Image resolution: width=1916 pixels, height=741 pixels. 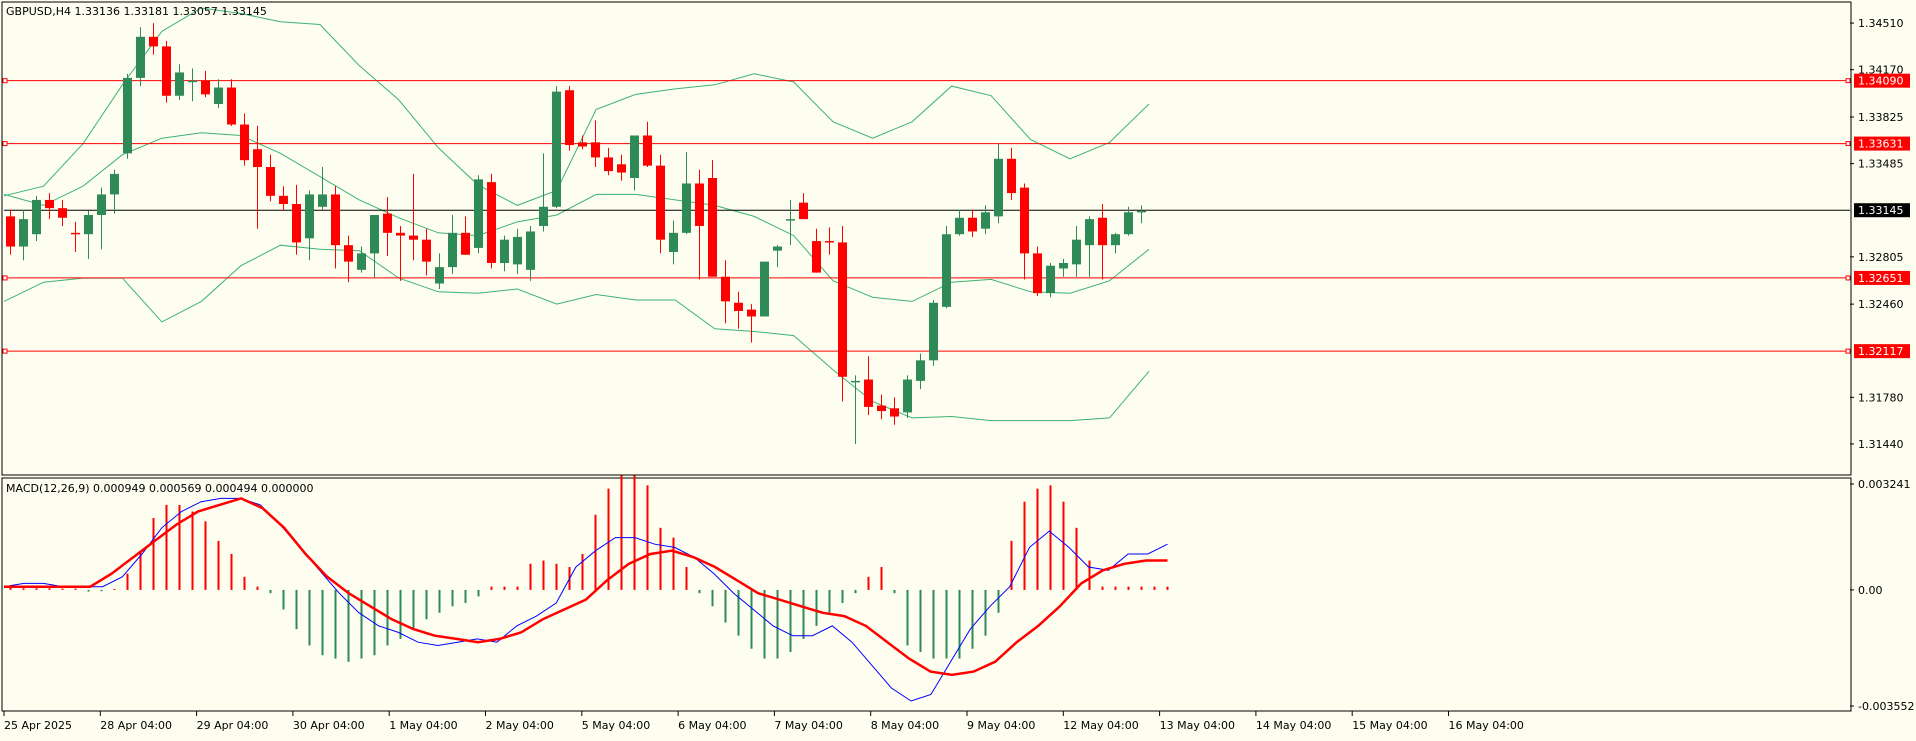 I want to click on macd-tick-label: -0.003552, so click(x=1886, y=706).